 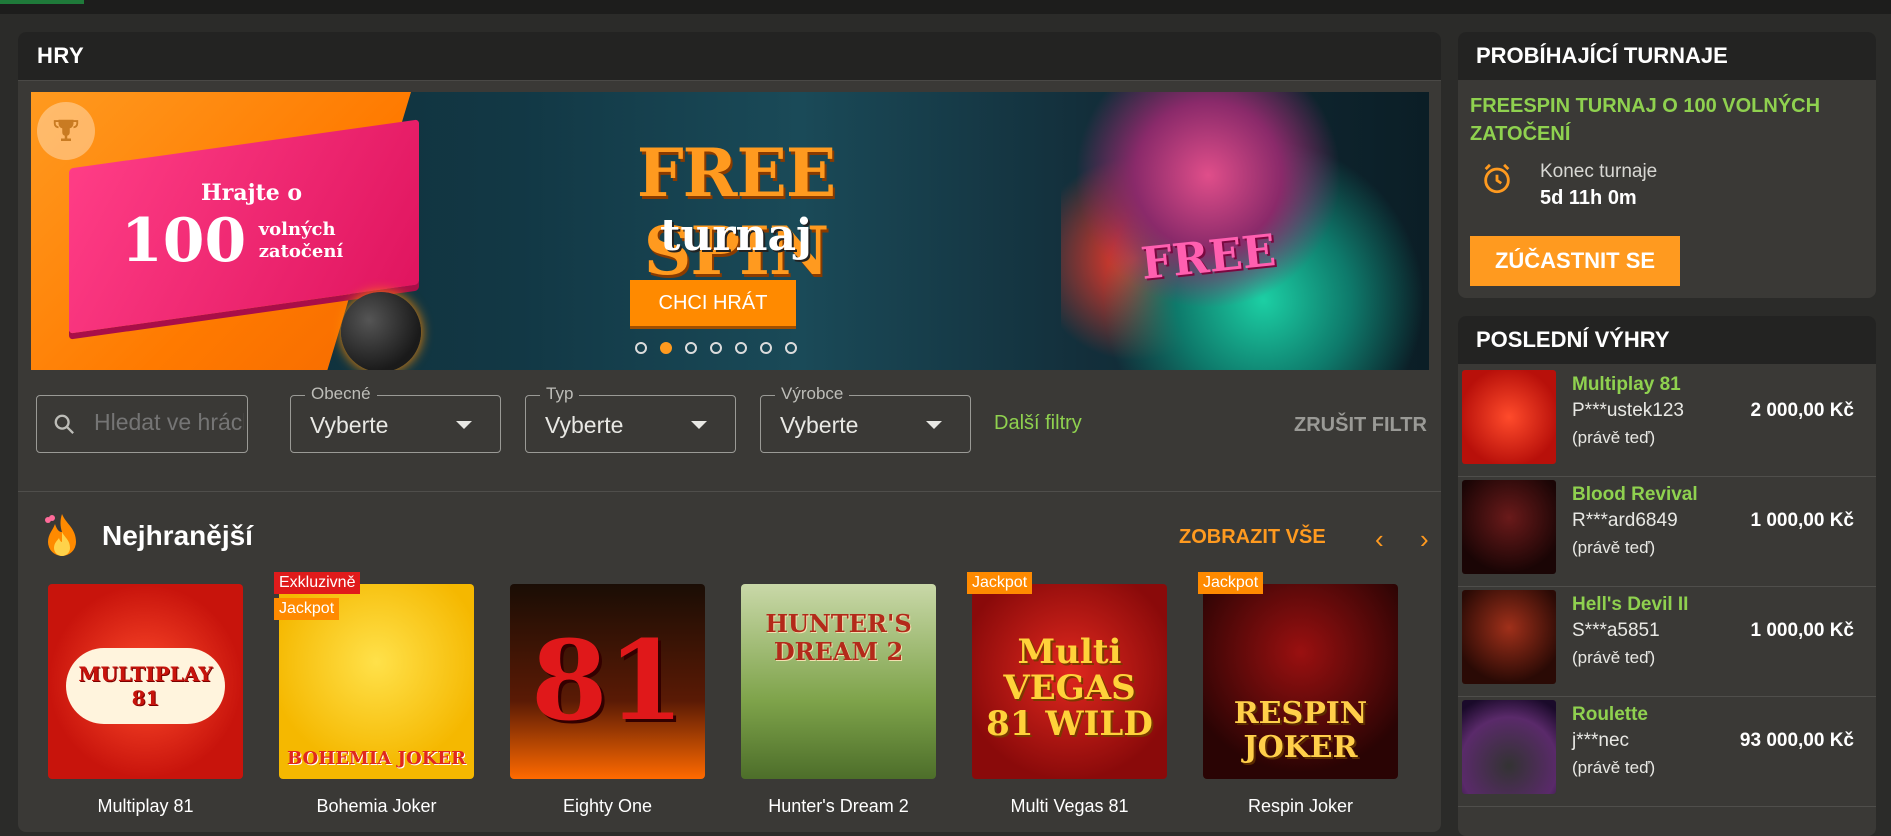 What do you see at coordinates (729, 56) in the screenshot?
I see `games-panel-title: HRY` at bounding box center [729, 56].